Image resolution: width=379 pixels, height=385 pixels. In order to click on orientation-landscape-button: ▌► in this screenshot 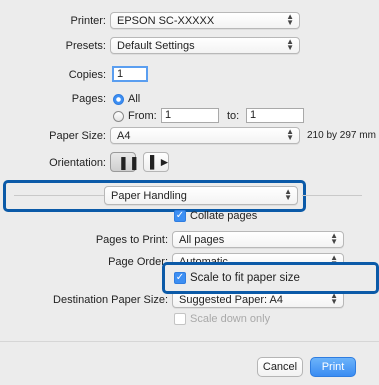, I will do `click(157, 162)`.